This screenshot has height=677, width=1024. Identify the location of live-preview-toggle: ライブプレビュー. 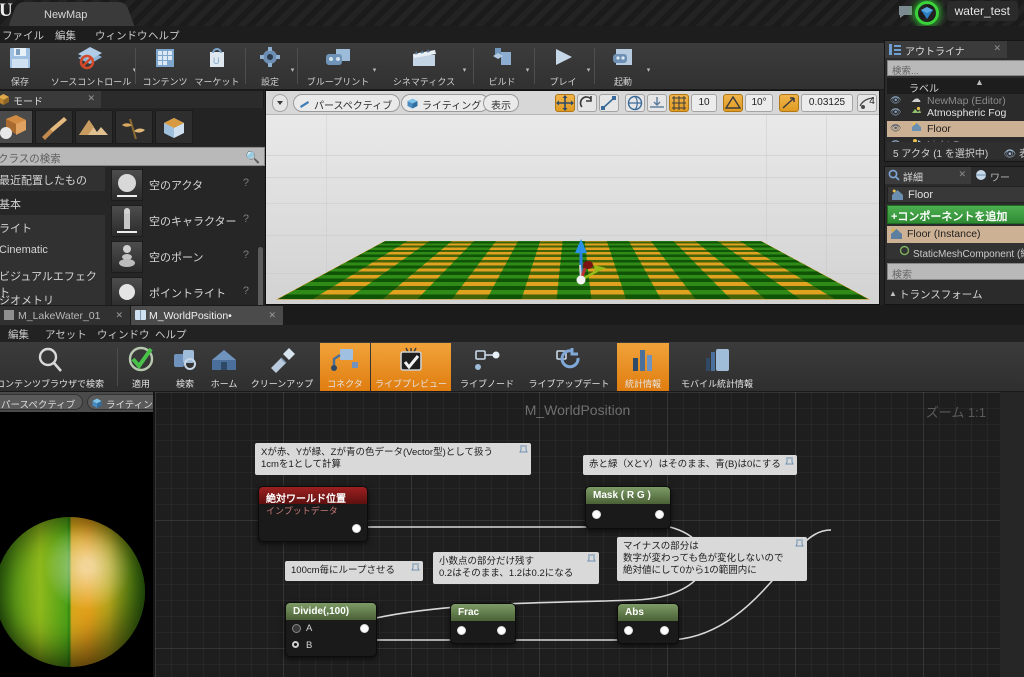
(411, 367).